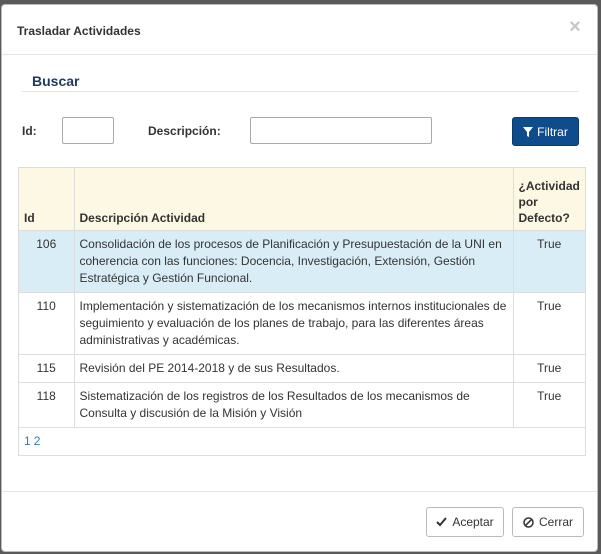 The height and width of the screenshot is (554, 601). Describe the element at coordinates (56, 81) in the screenshot. I see `search-section-title: Buscar` at that location.